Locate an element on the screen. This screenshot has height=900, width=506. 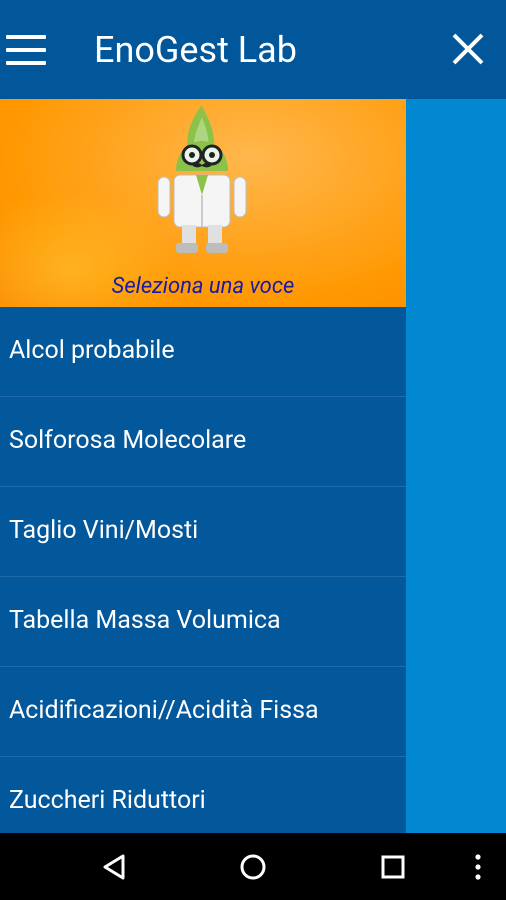
more-options-button is located at coordinates (478, 867).